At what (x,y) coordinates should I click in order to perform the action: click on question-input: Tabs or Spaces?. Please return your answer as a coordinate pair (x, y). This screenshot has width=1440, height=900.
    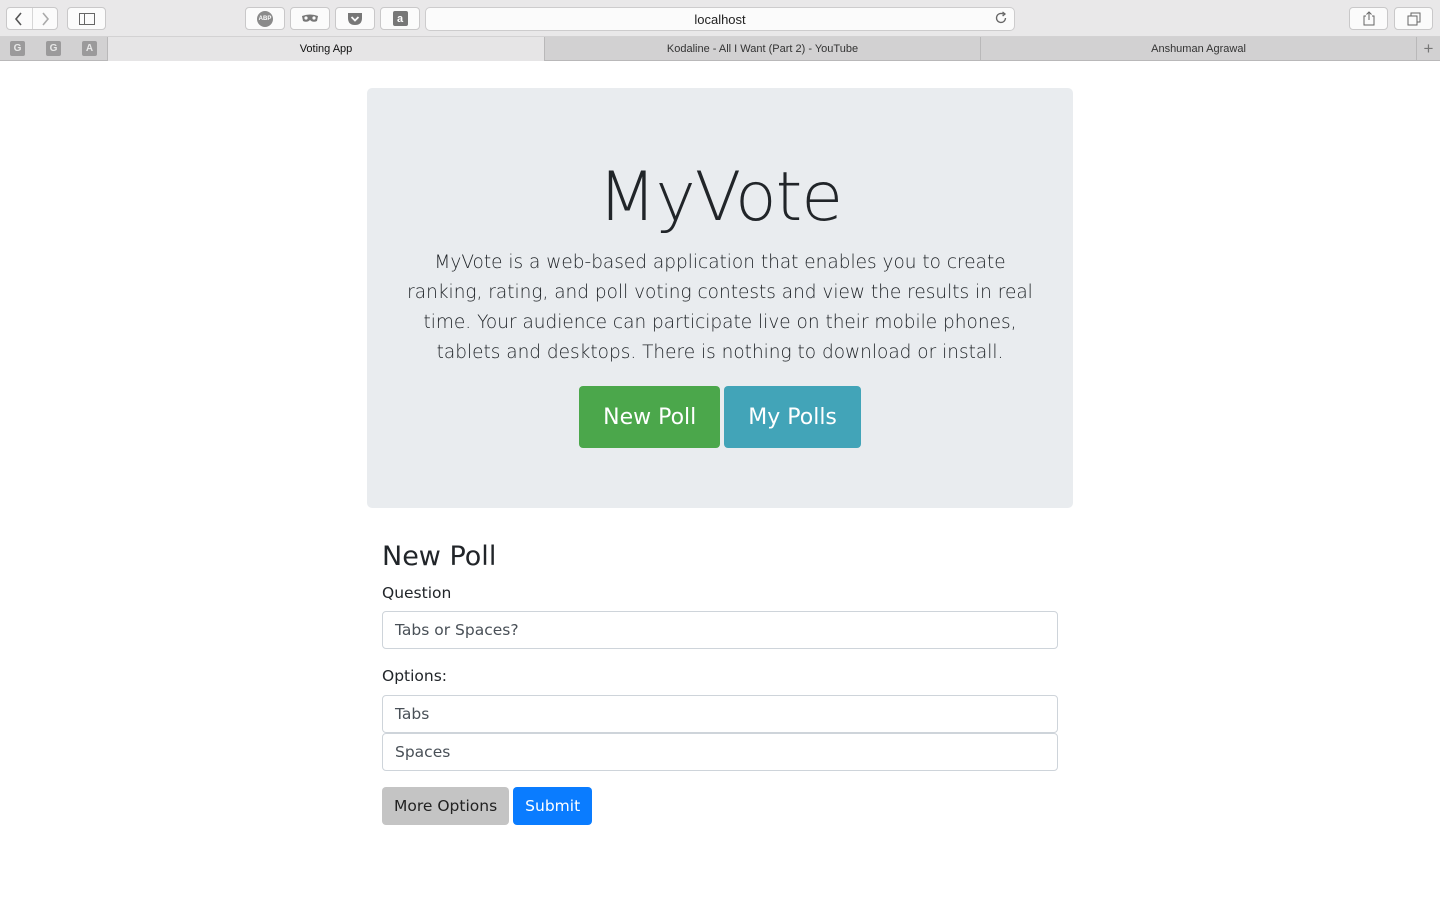
    Looking at the image, I should click on (720, 630).